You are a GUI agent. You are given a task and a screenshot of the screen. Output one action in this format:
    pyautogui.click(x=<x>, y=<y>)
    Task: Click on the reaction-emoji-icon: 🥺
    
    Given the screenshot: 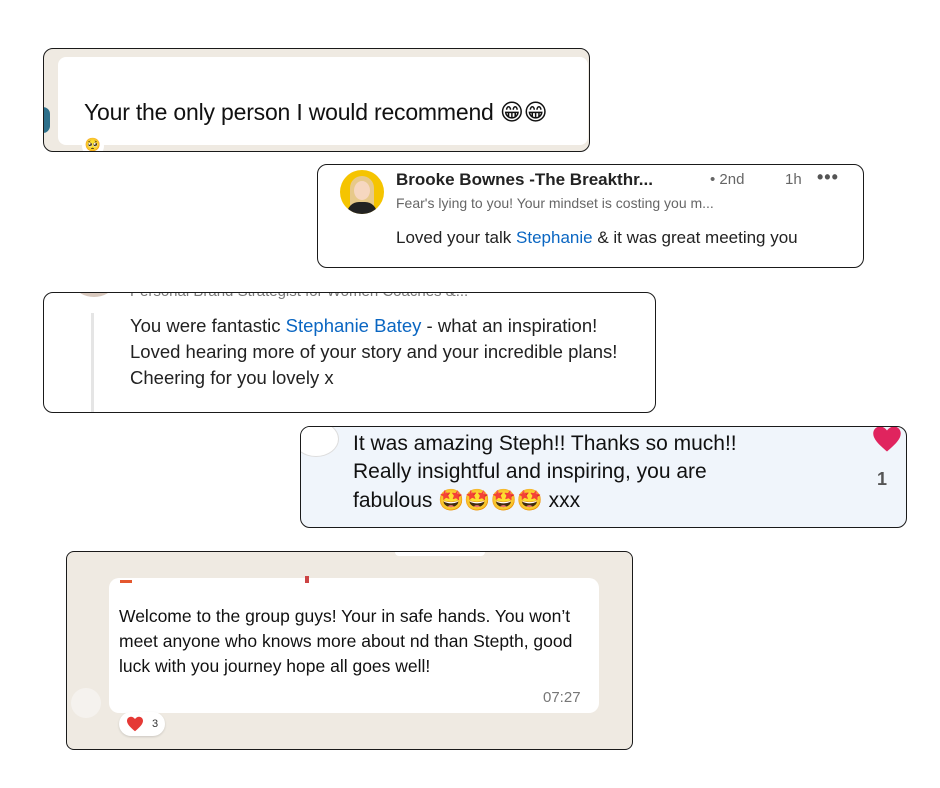 What is the action you would take?
    pyautogui.click(x=93, y=143)
    